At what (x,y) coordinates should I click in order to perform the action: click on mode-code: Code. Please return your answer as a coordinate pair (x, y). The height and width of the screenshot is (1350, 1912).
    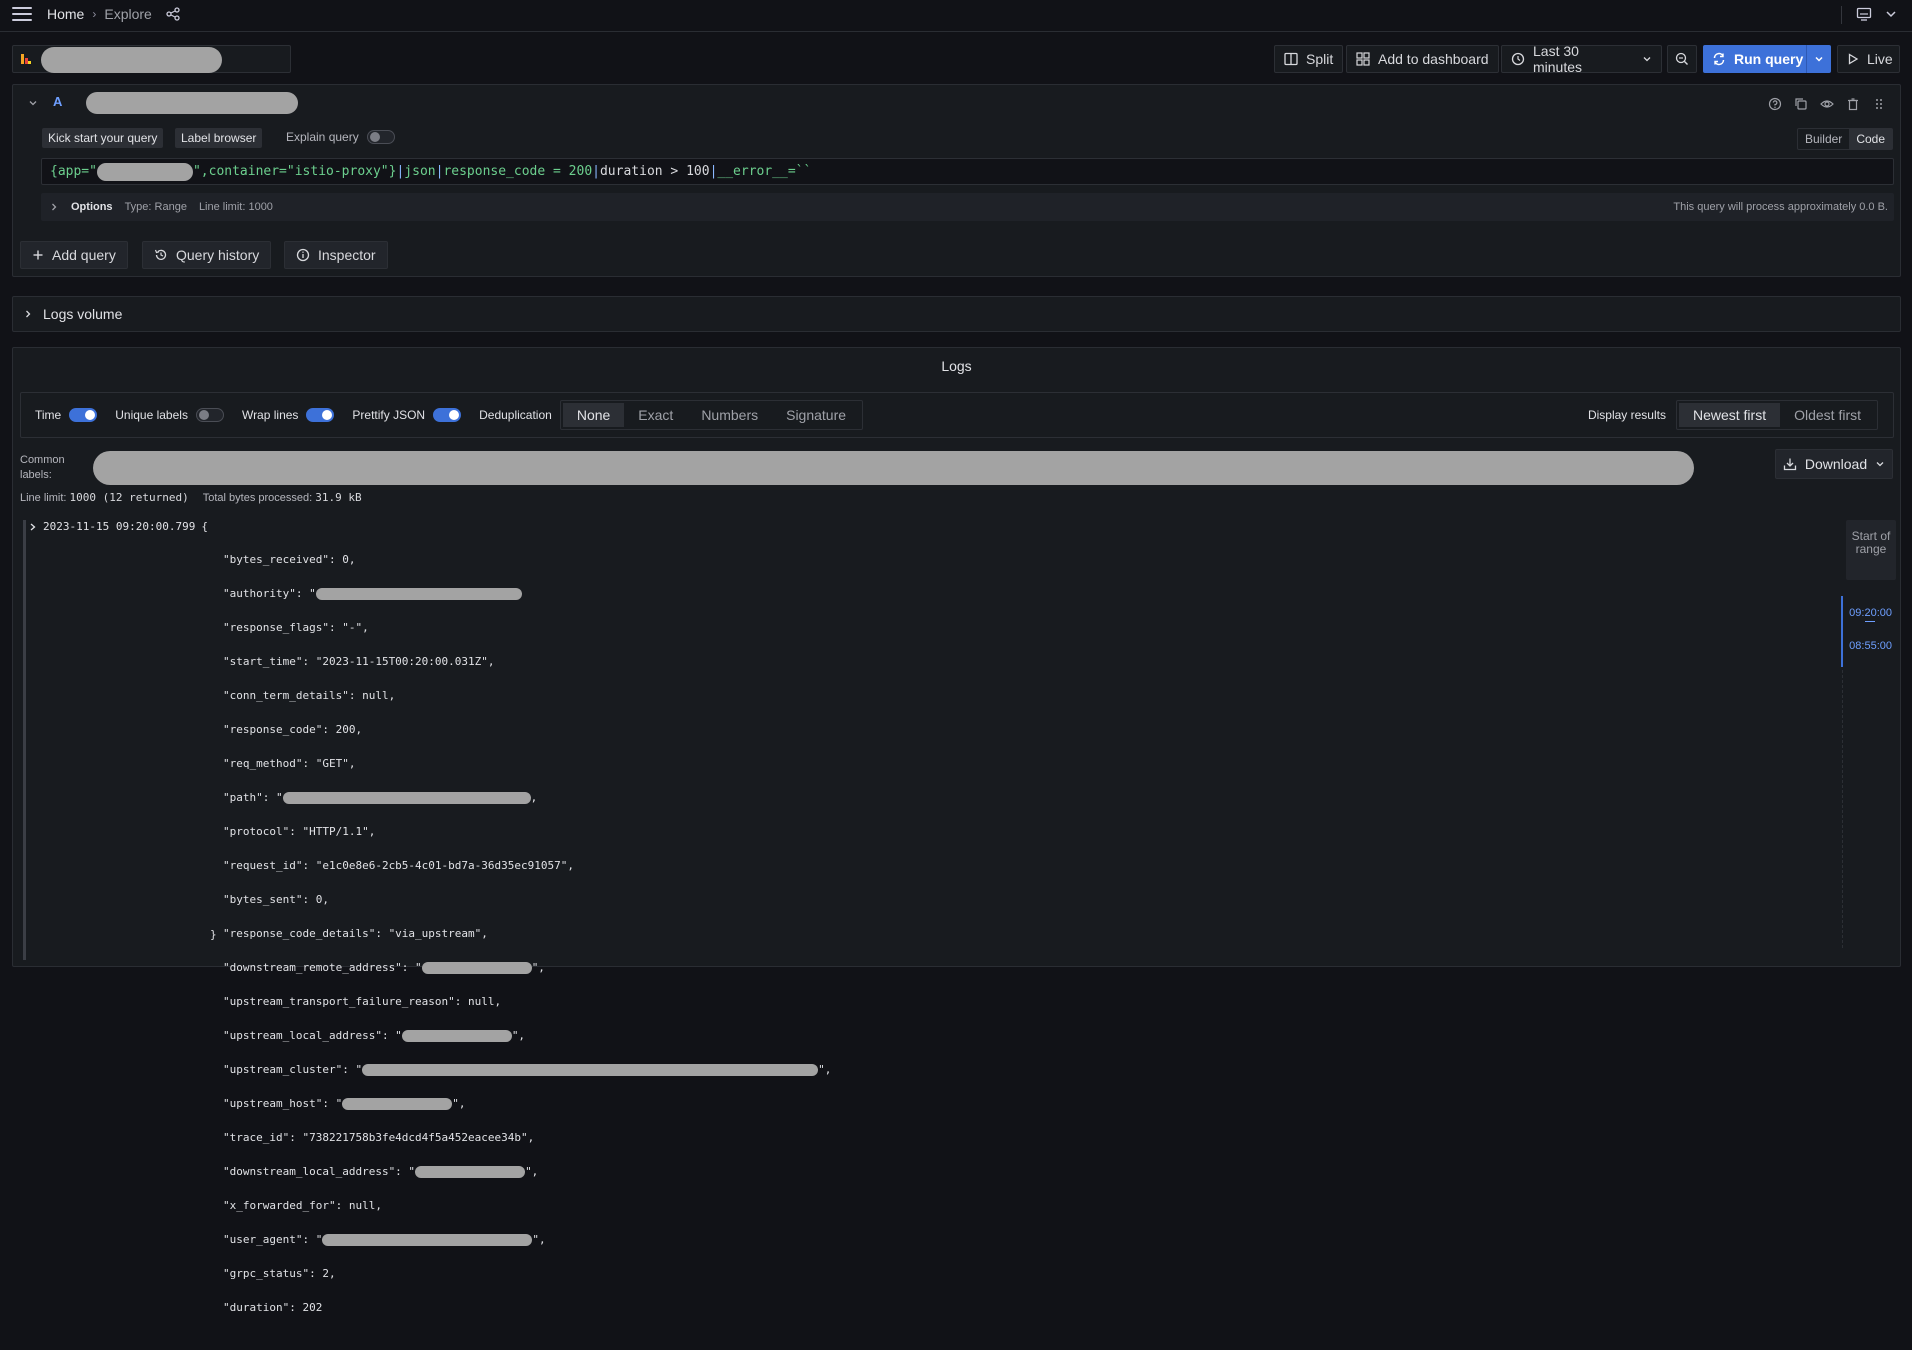
    Looking at the image, I should click on (1870, 139).